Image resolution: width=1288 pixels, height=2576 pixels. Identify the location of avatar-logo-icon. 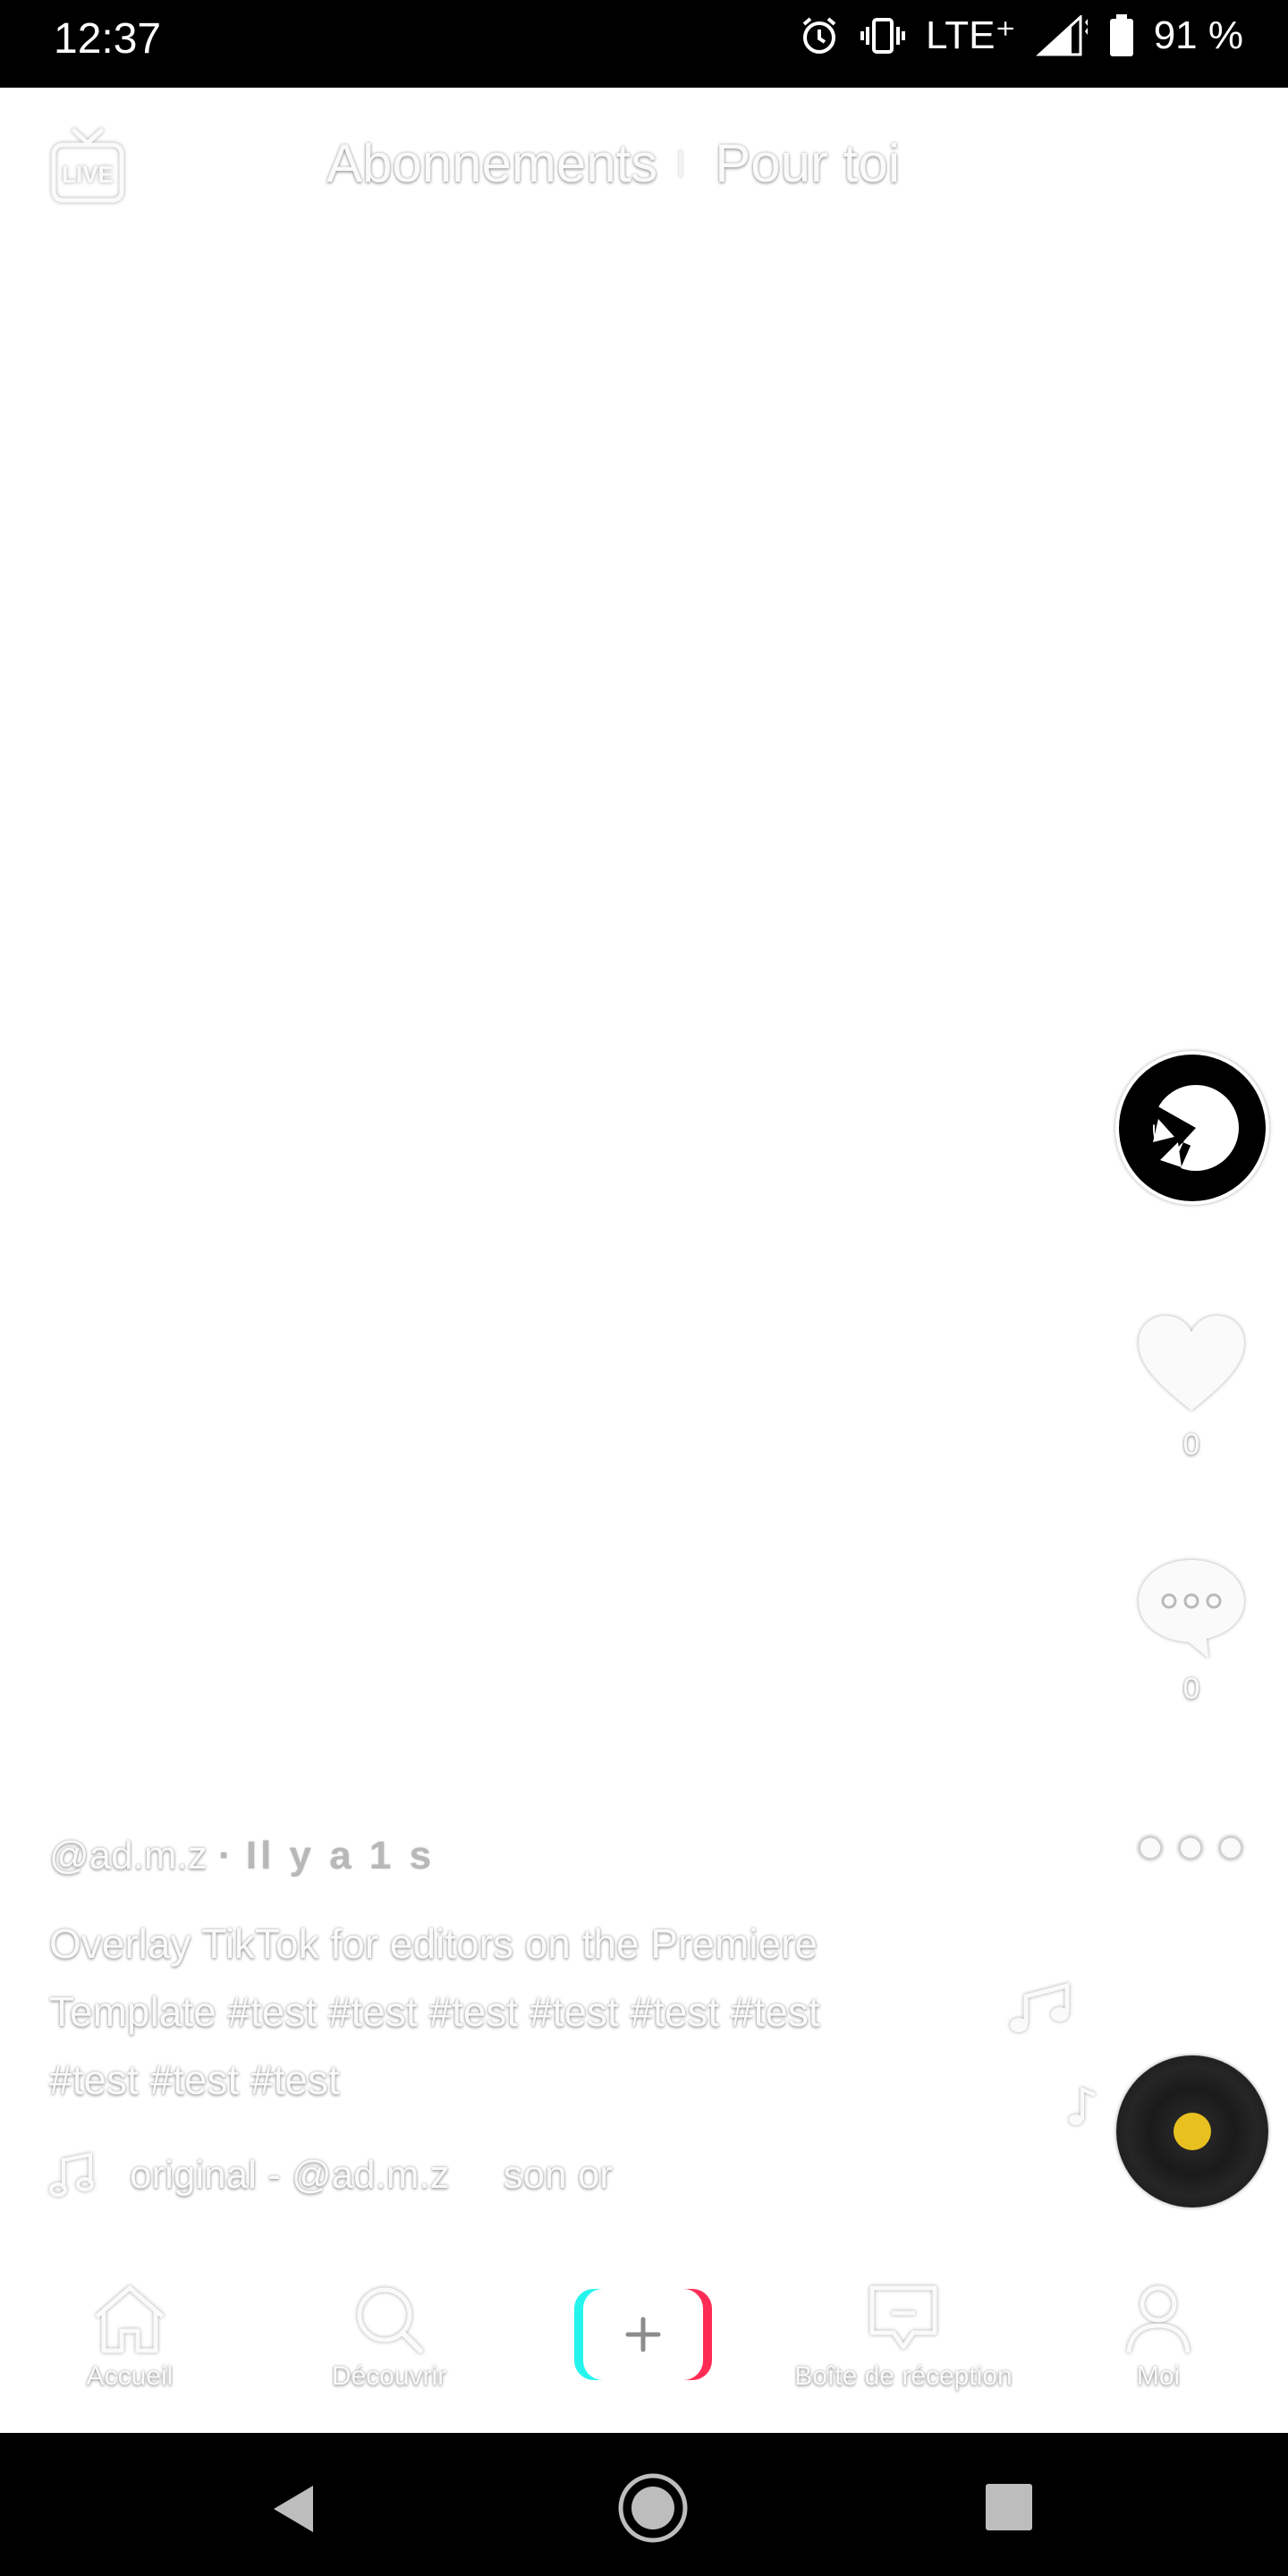
(1192, 1129).